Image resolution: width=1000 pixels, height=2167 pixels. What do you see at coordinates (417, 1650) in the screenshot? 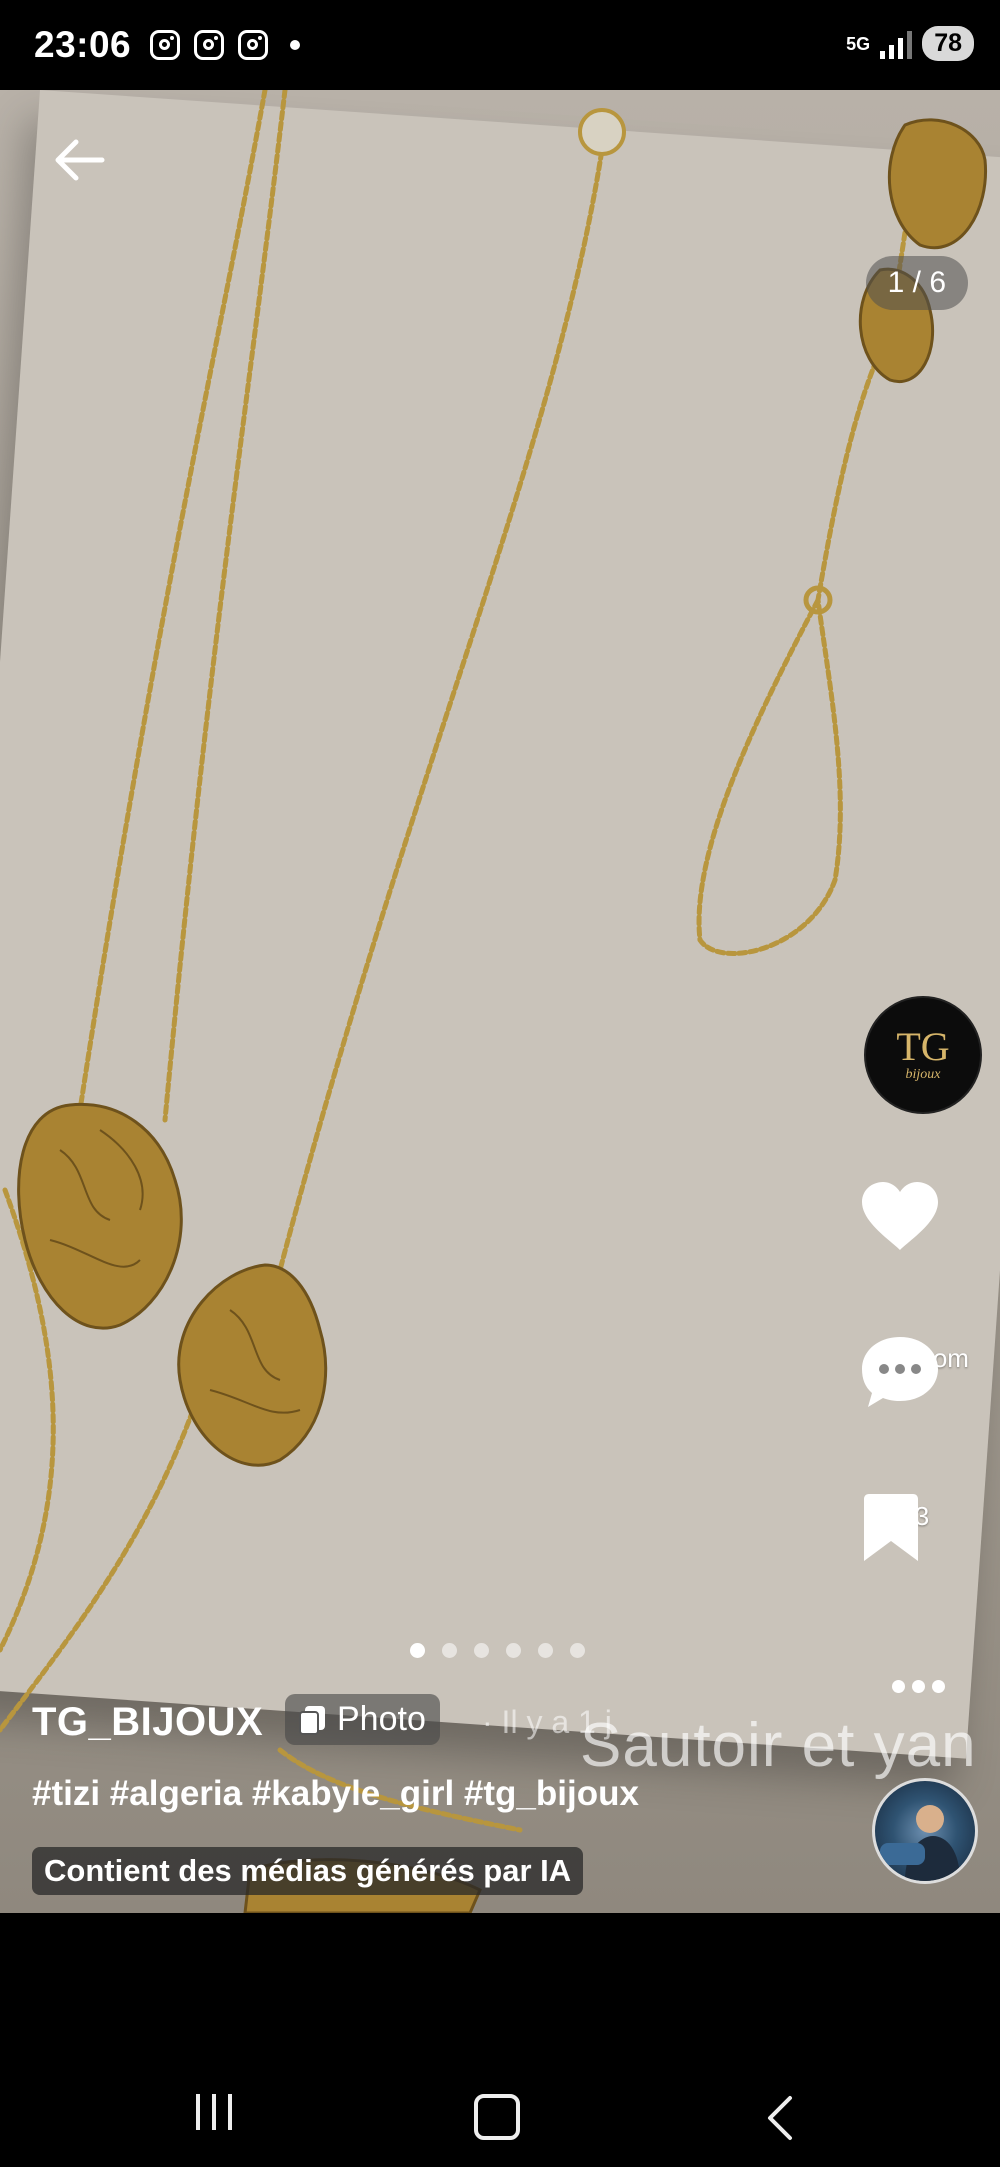
I see `page-dot-active` at bounding box center [417, 1650].